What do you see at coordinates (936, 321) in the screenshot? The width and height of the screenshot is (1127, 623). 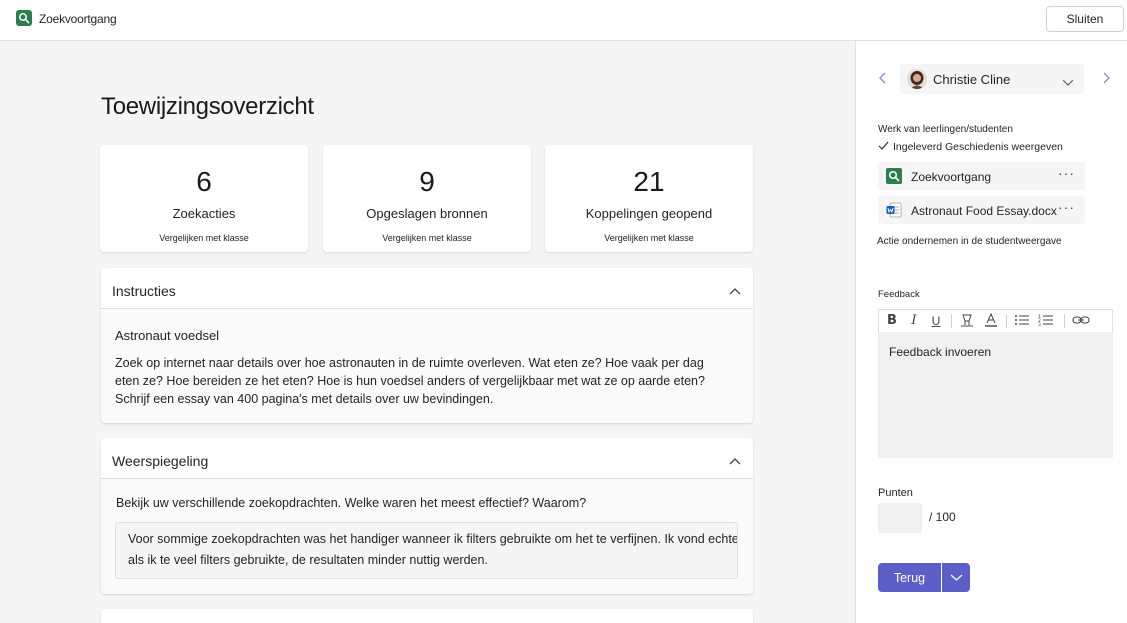 I see `underline-icon: U` at bounding box center [936, 321].